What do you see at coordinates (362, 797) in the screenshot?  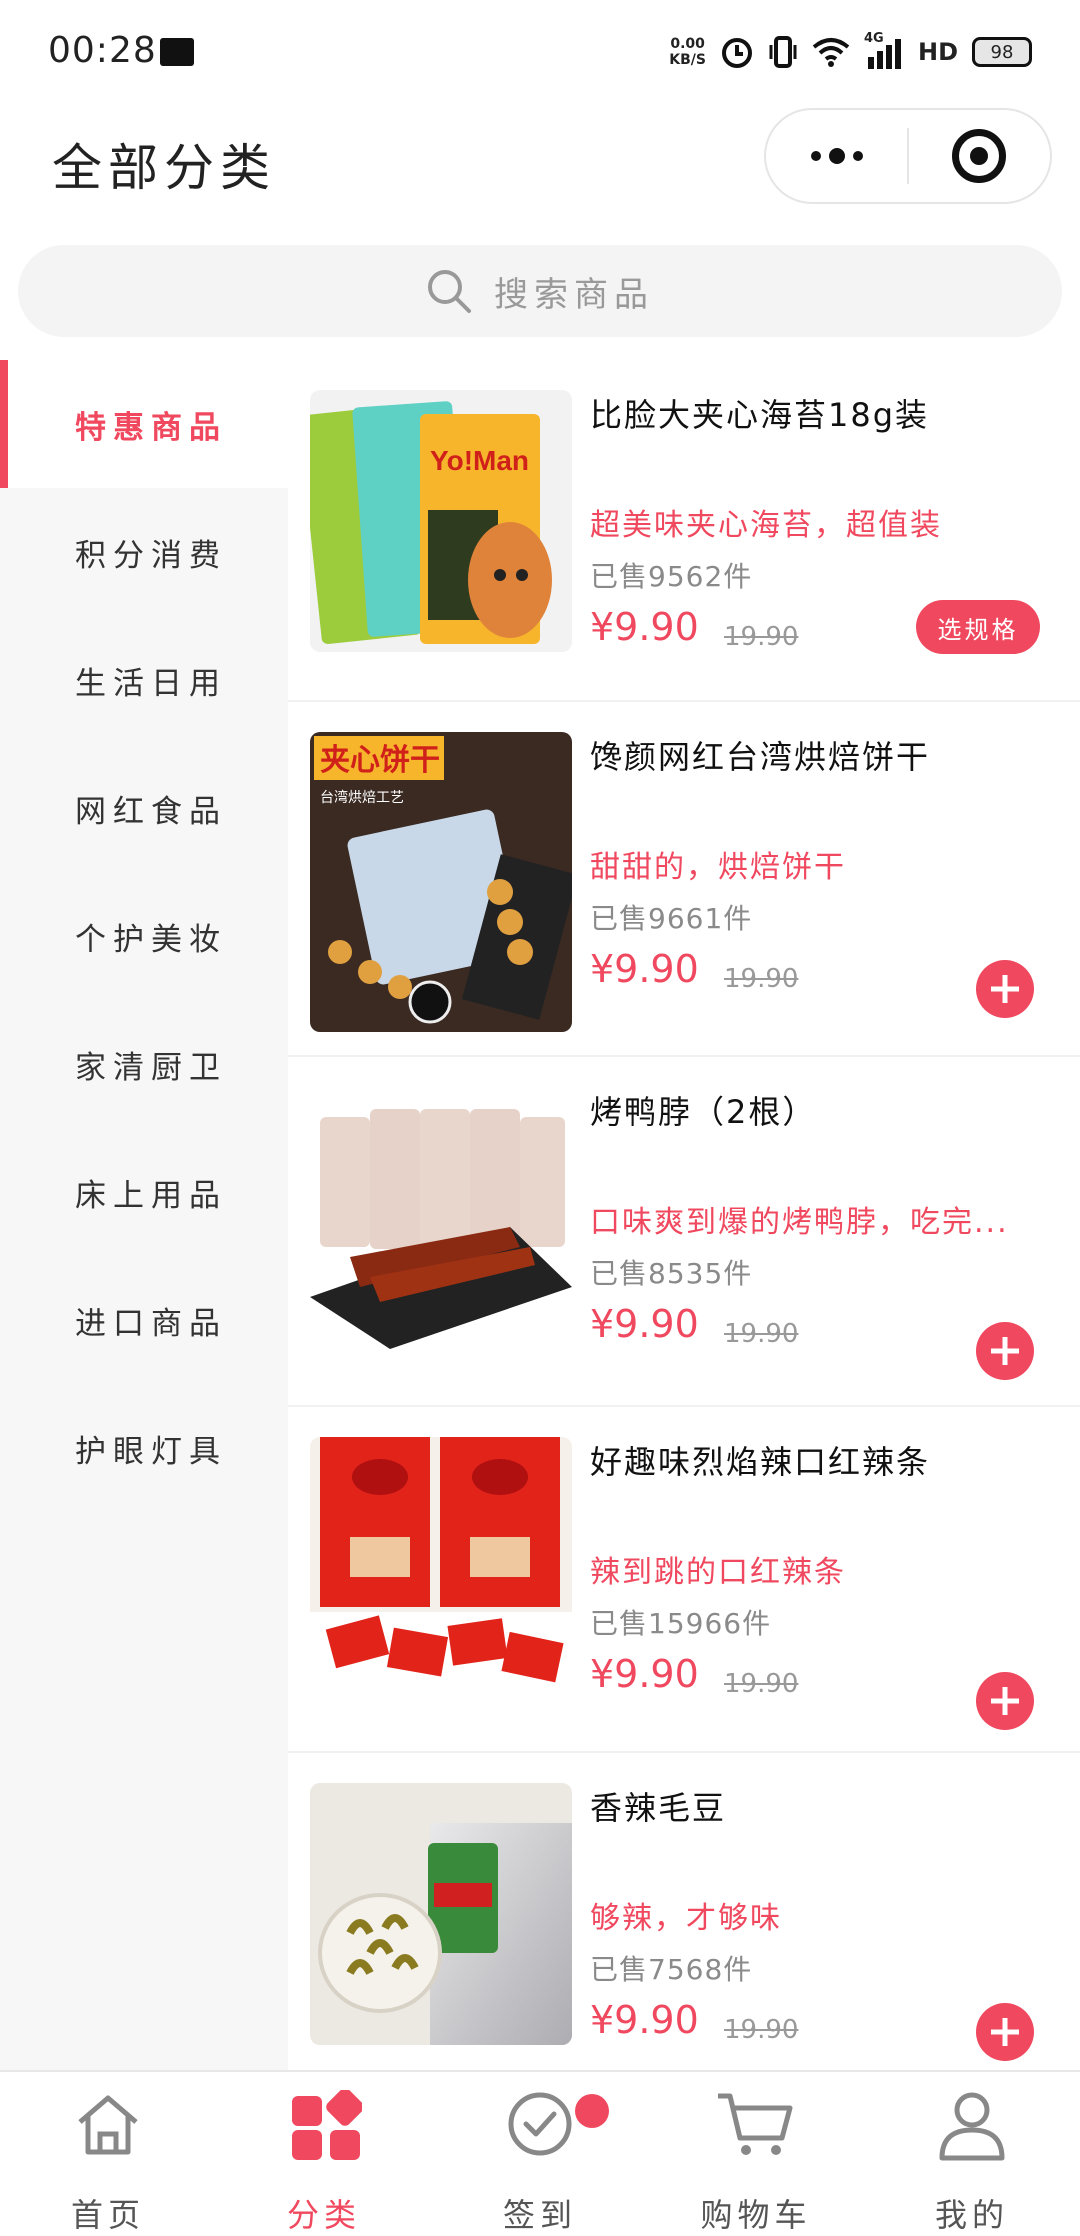 I see `svg-text: 台湾烘焙工艺` at bounding box center [362, 797].